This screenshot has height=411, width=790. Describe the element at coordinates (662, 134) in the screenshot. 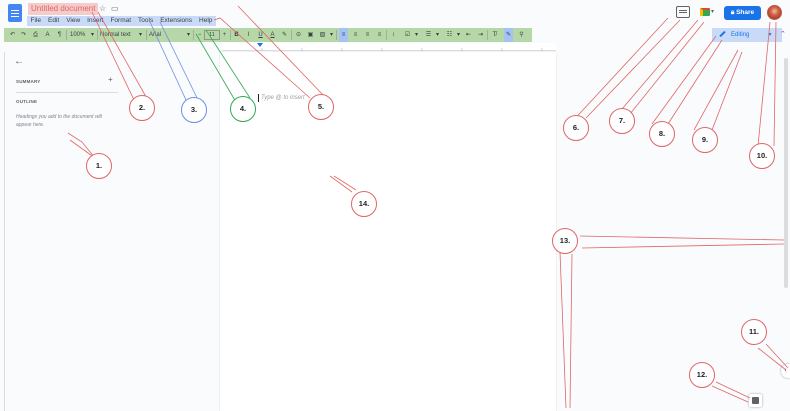

I see `callout-8: 8.` at that location.